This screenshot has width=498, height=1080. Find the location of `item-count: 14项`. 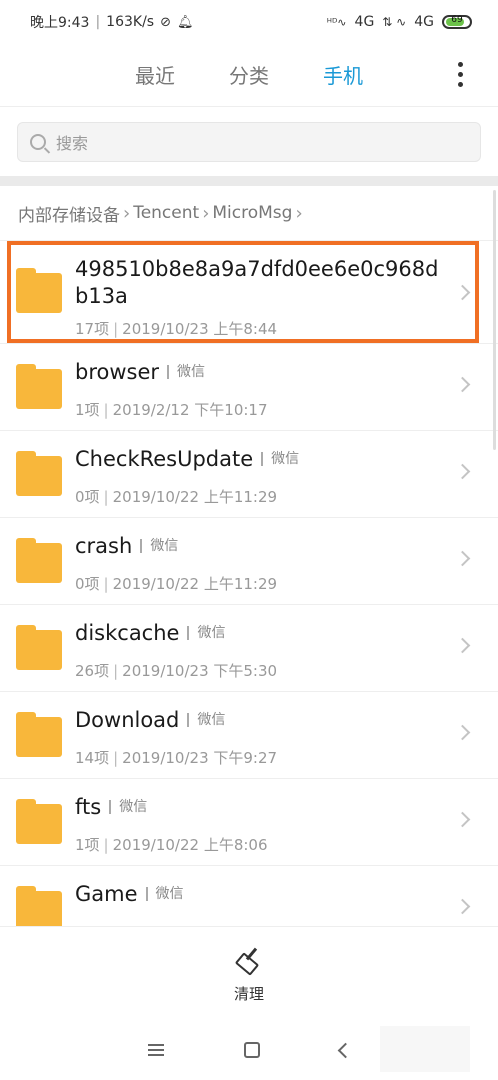

item-count: 14项 is located at coordinates (92, 758).